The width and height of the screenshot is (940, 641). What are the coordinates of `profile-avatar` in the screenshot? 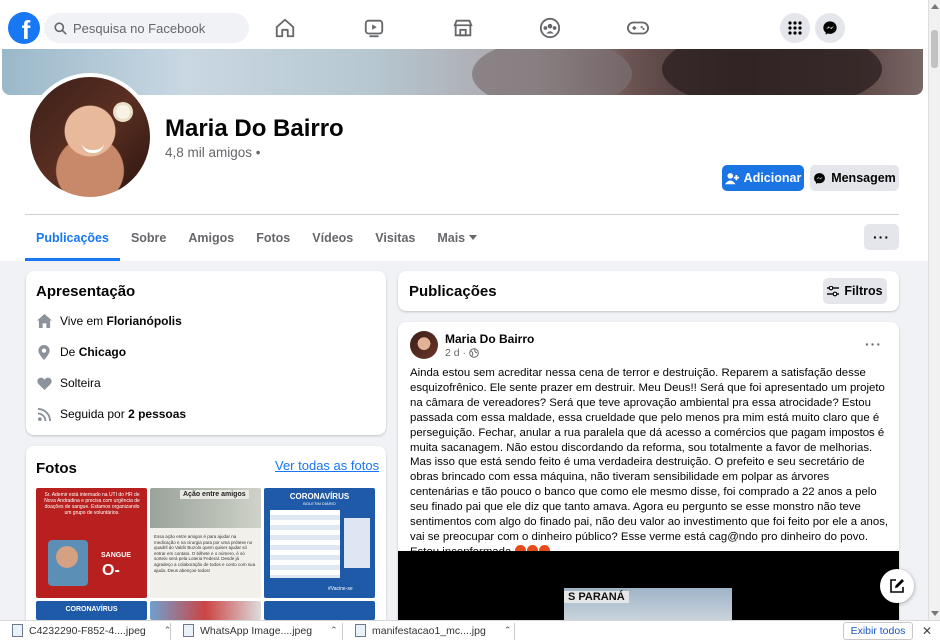 It's located at (90, 137).